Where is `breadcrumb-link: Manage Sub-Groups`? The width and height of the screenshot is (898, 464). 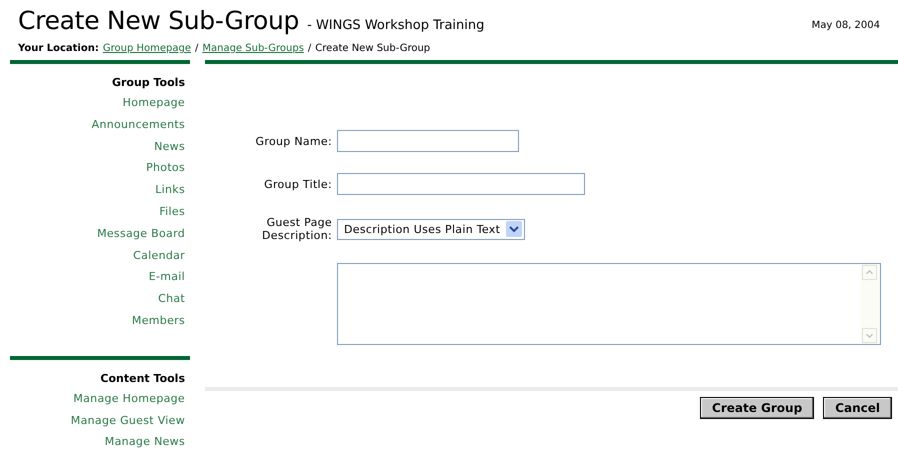 breadcrumb-link: Manage Sub-Groups is located at coordinates (253, 48).